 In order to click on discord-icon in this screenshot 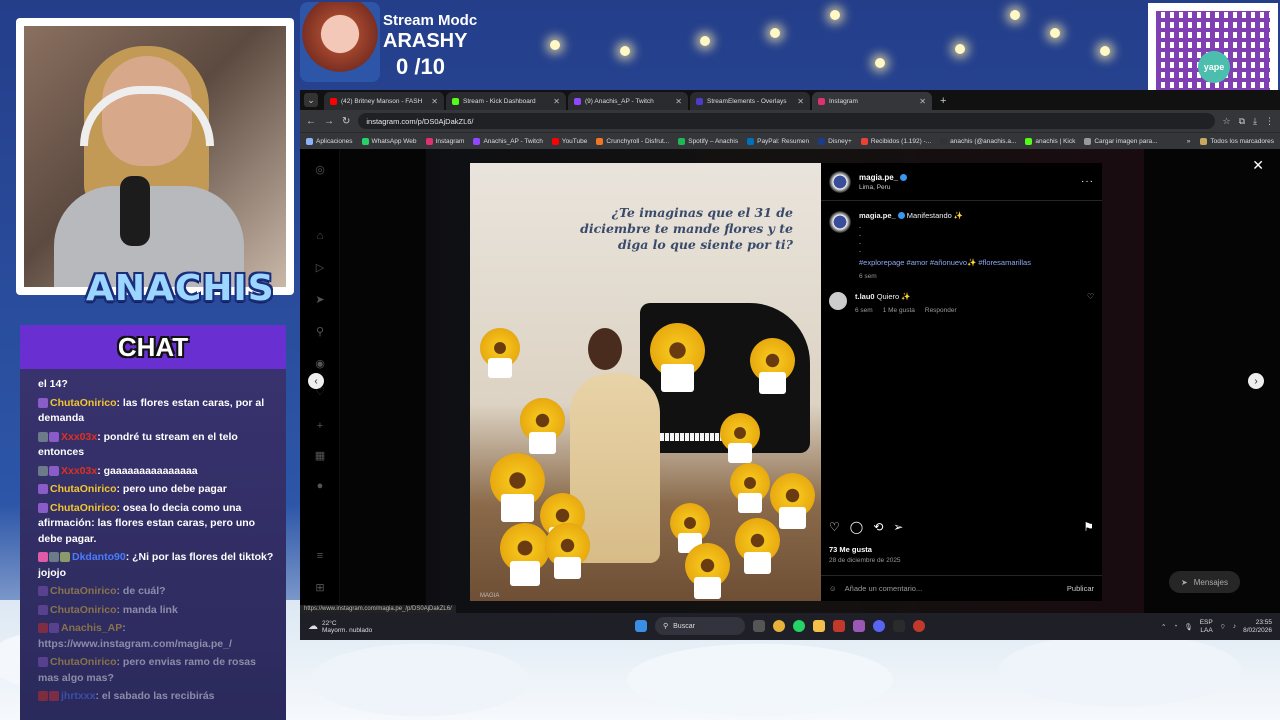, I will do `click(879, 626)`.